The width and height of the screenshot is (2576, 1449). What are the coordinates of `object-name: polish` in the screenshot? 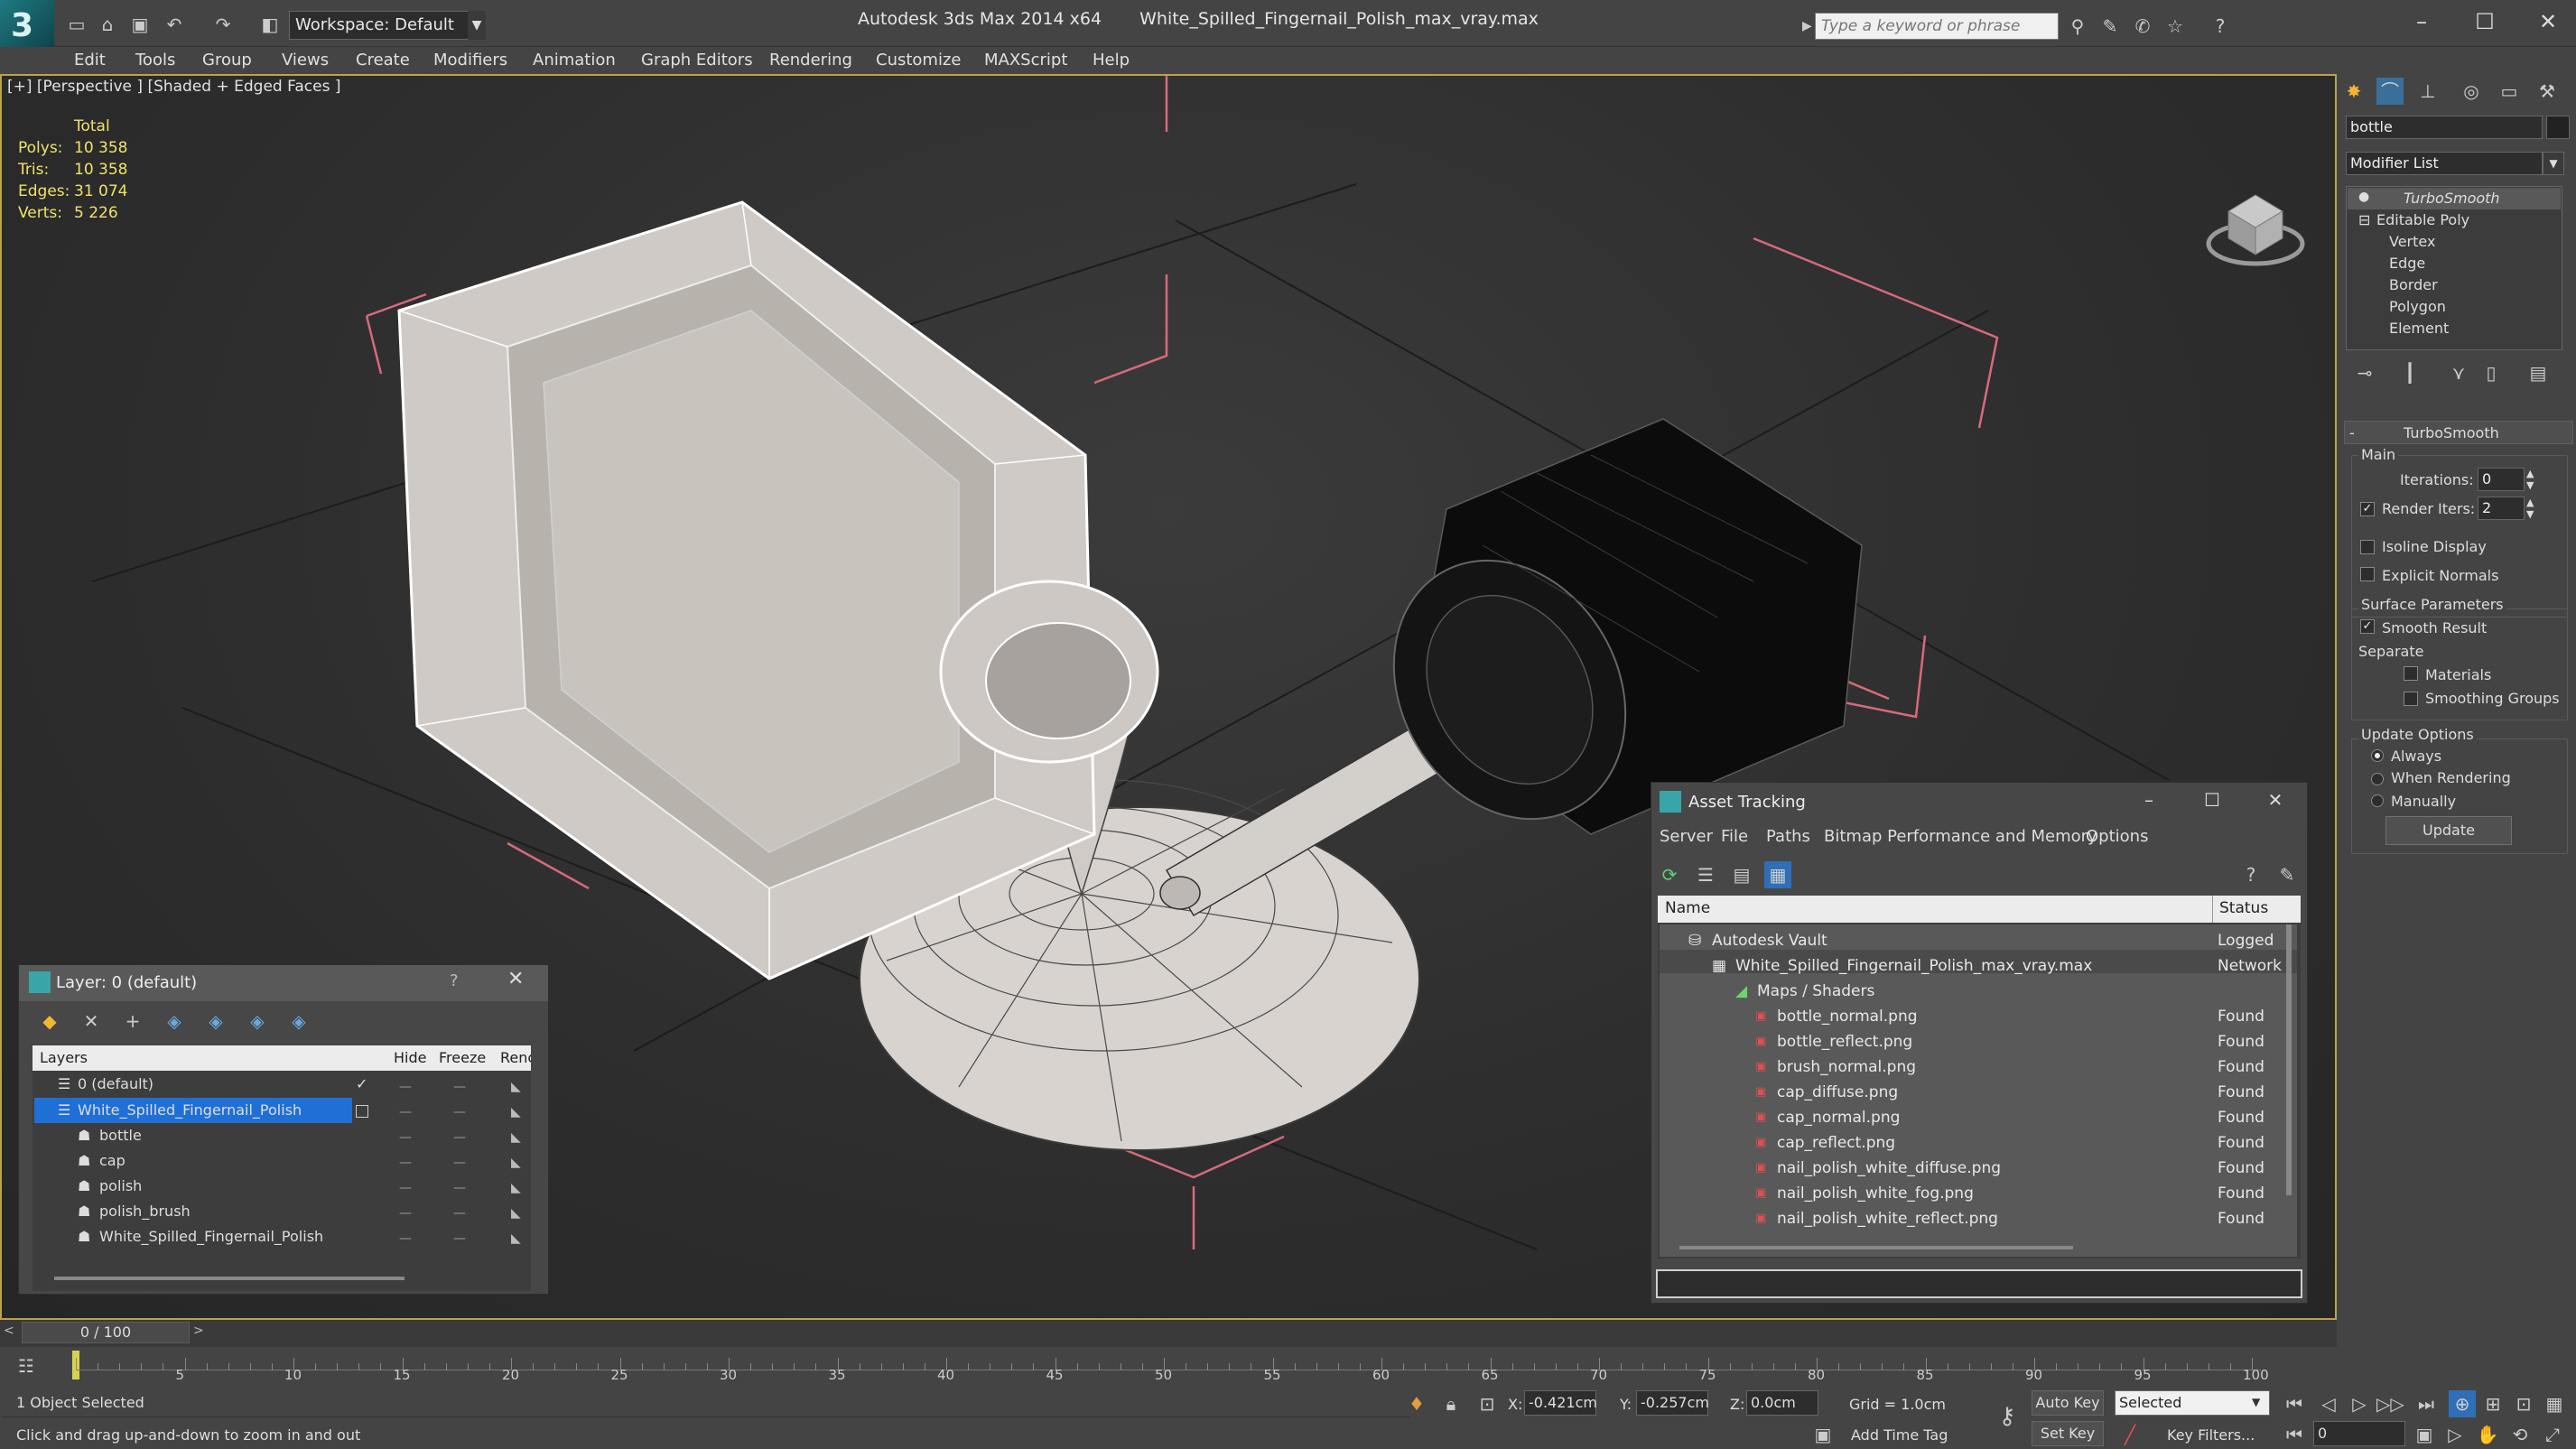 It's located at (120, 1186).